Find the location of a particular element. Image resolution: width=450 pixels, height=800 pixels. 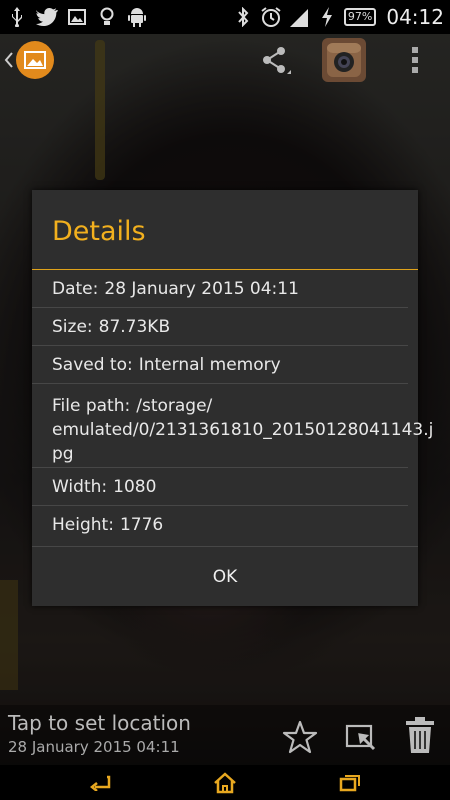

saved-to-value: Internal memory is located at coordinates (209, 364).